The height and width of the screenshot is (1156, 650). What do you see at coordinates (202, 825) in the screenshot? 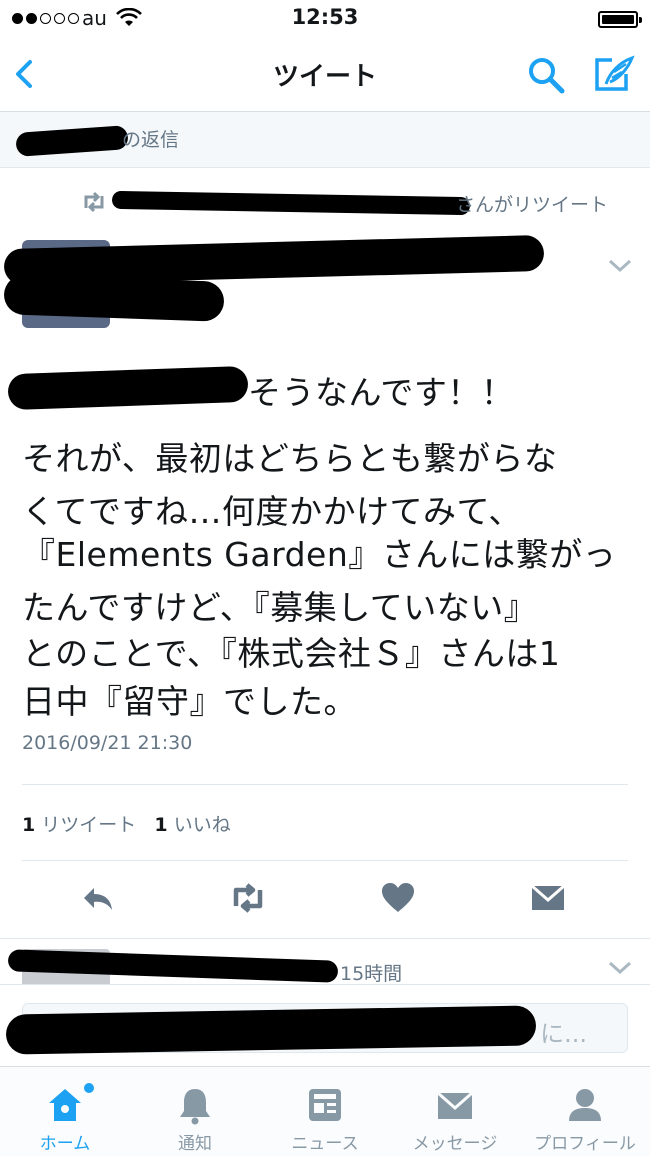
I see `like-count-label: いいね` at bounding box center [202, 825].